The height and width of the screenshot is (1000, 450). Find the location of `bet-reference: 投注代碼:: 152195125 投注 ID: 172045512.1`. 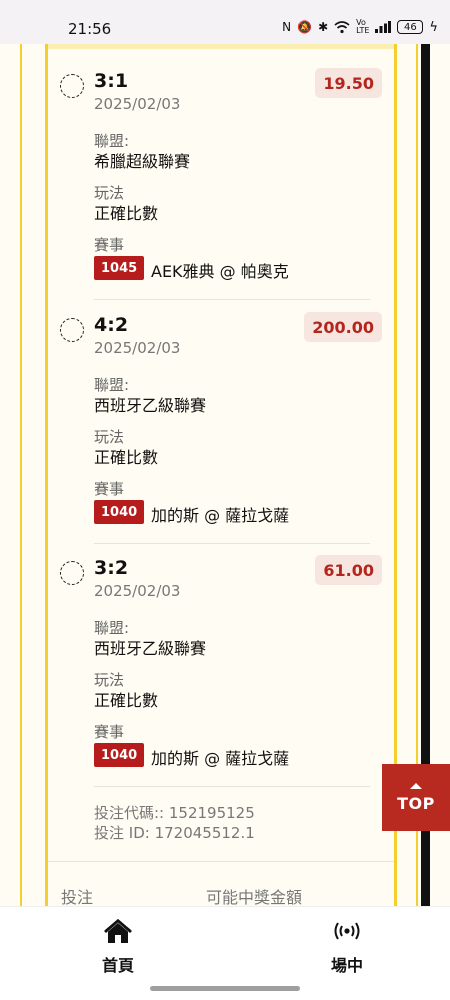

bet-reference: 投注代碼:: 152195125 投注 ID: 172045512.1 is located at coordinates (174, 823).